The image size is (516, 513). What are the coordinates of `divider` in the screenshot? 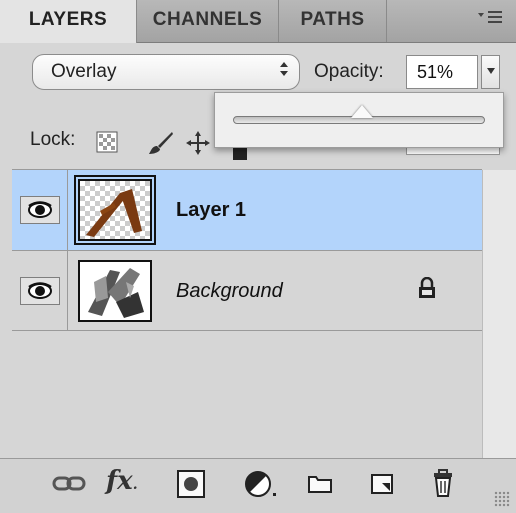 It's located at (247, 330).